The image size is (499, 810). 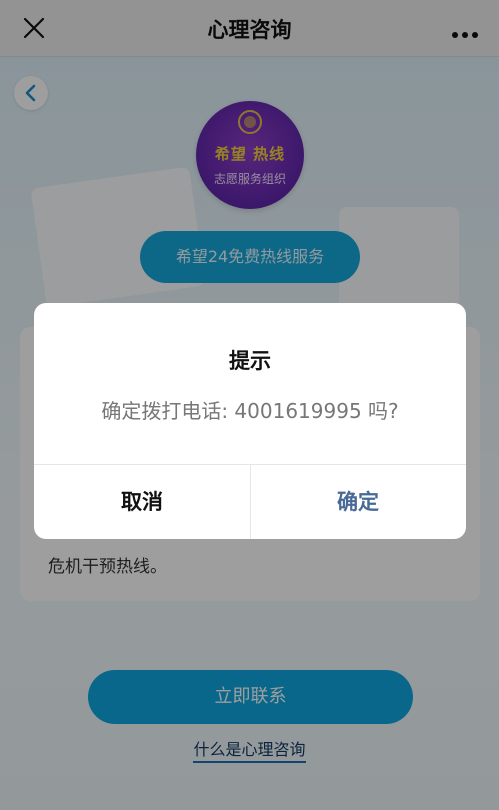 I want to click on dialog-actions: 取消 确定, so click(x=250, y=501).